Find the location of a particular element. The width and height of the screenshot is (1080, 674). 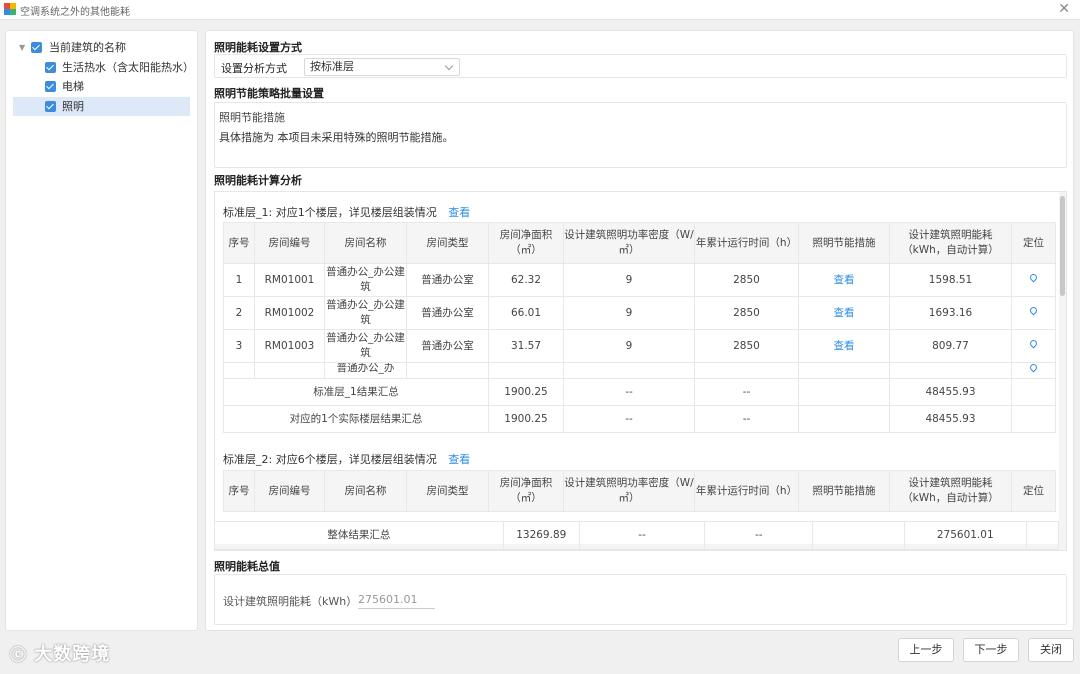

cell-code: RM01001 is located at coordinates (289, 280).